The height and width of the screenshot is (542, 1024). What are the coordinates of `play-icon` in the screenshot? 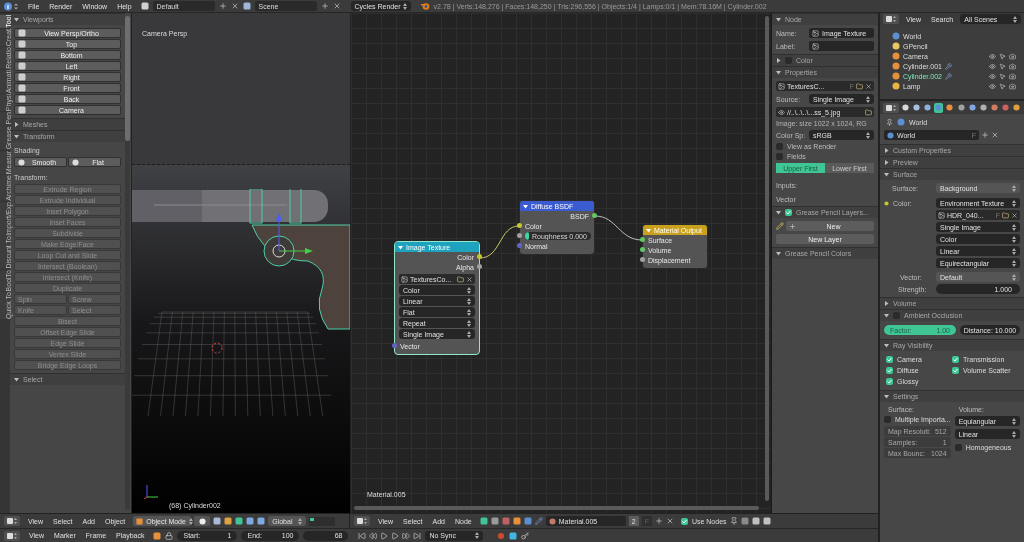 It's located at (395, 535).